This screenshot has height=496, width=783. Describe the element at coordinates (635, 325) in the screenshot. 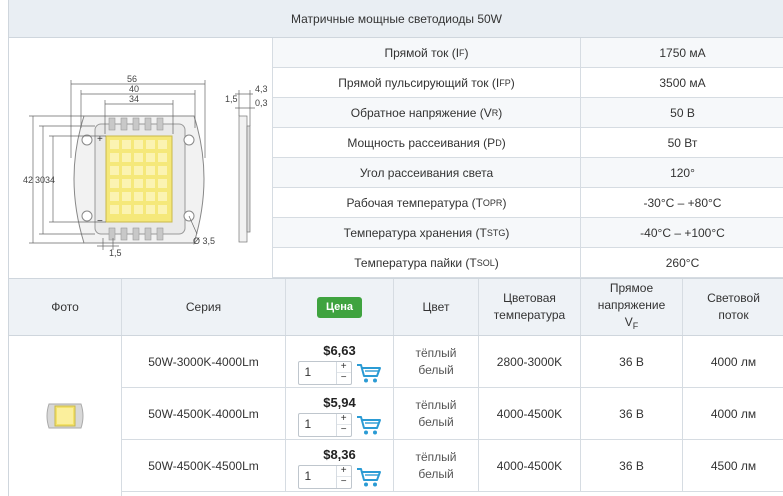

I see `header-volt-sub: F` at that location.